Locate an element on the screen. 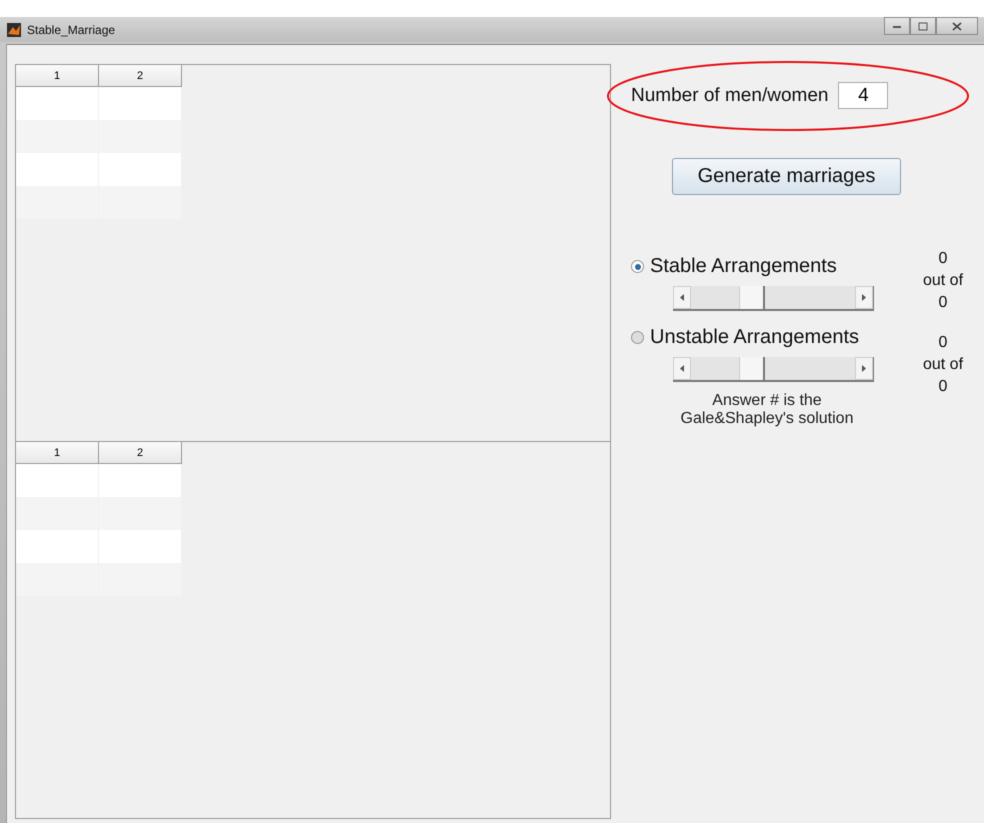 The image size is (984, 823). close-button is located at coordinates (957, 26).